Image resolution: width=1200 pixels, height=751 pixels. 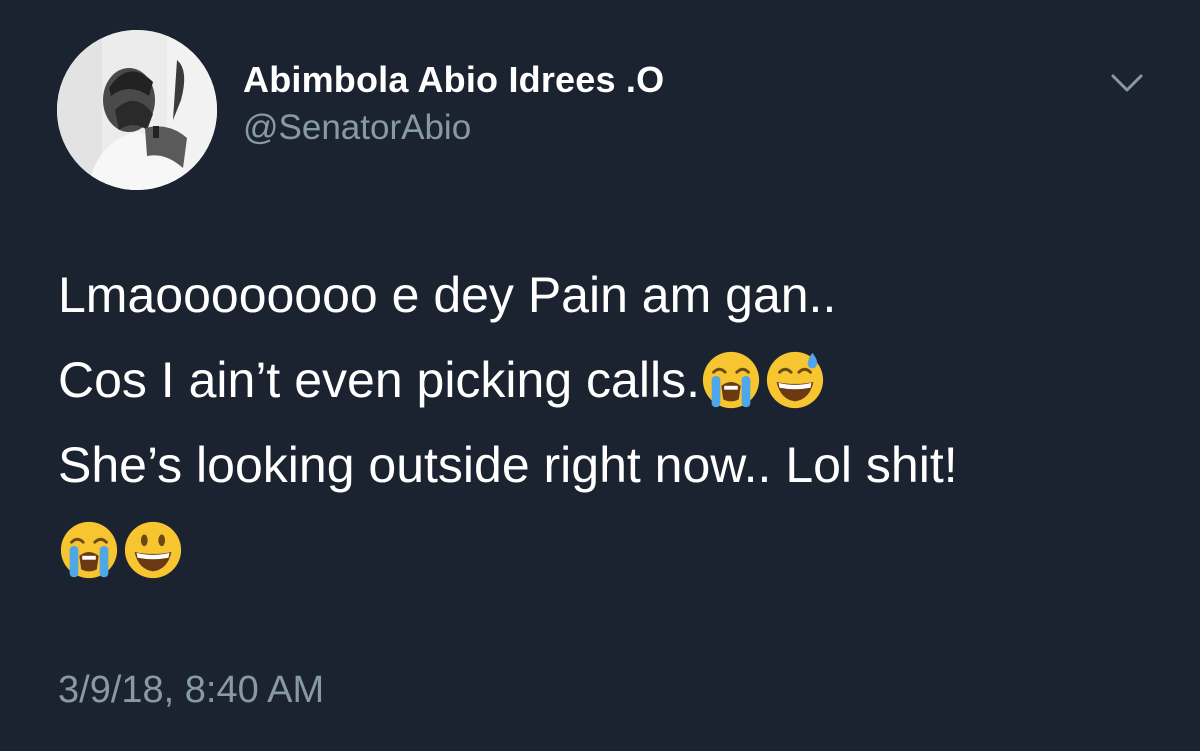 I want to click on tweet-timestamp: 3/9/18, 8:40 AM, so click(x=191, y=690).